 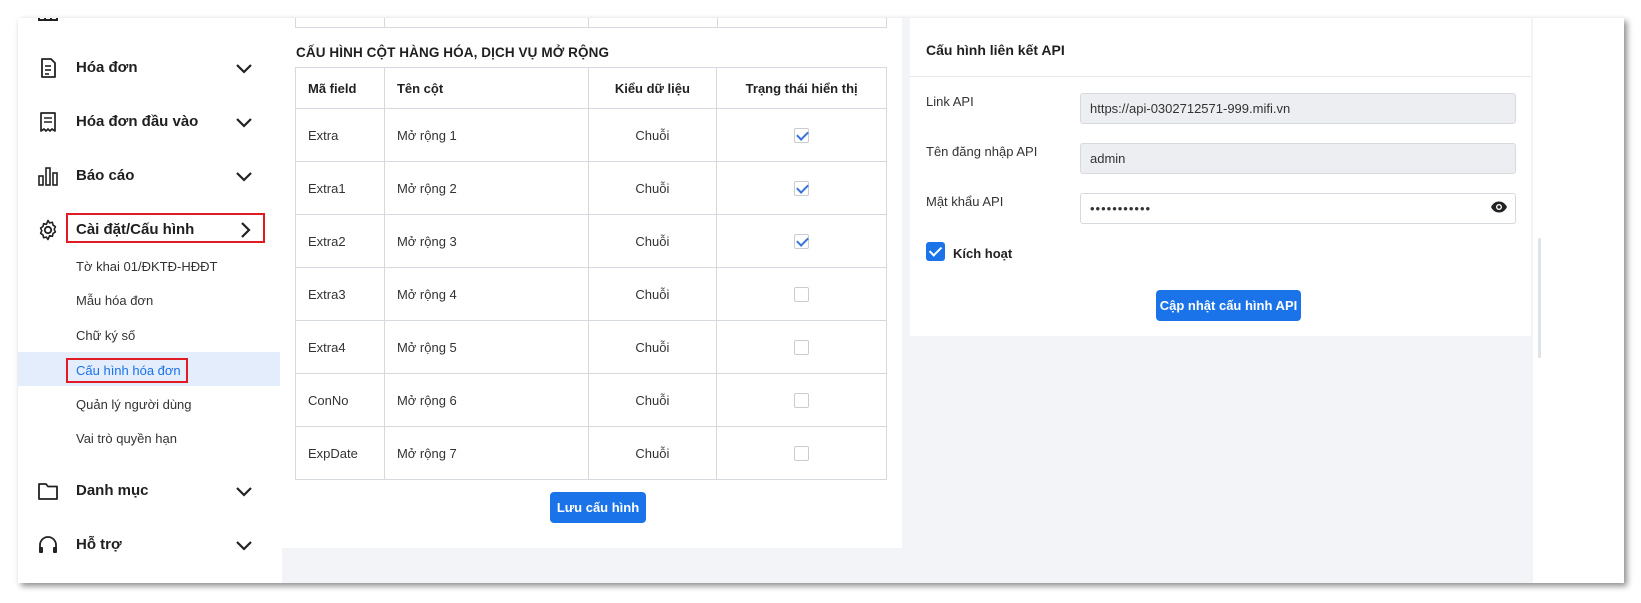 What do you see at coordinates (591, 23) in the screenshot?
I see `previous-table-edge` at bounding box center [591, 23].